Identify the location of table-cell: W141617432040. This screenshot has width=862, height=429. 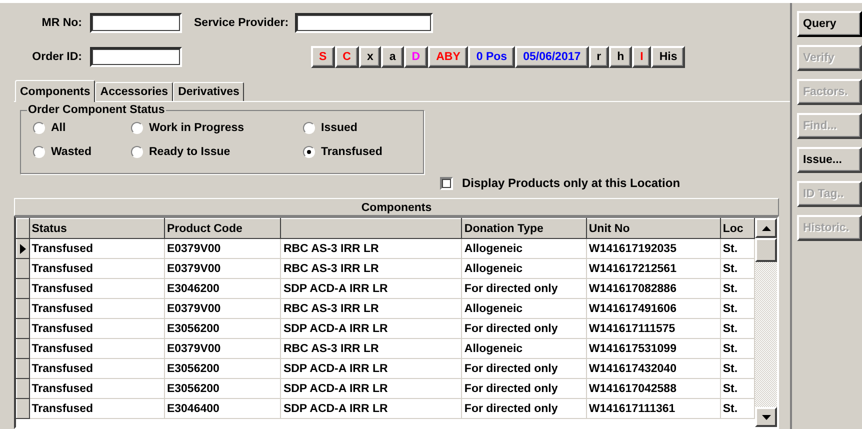
(653, 368).